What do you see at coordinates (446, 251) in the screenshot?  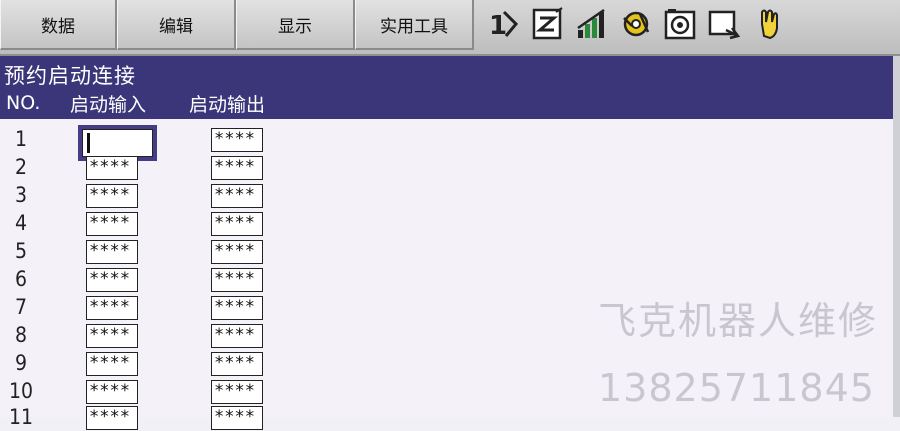 I see `table-row: 5 **** ****` at bounding box center [446, 251].